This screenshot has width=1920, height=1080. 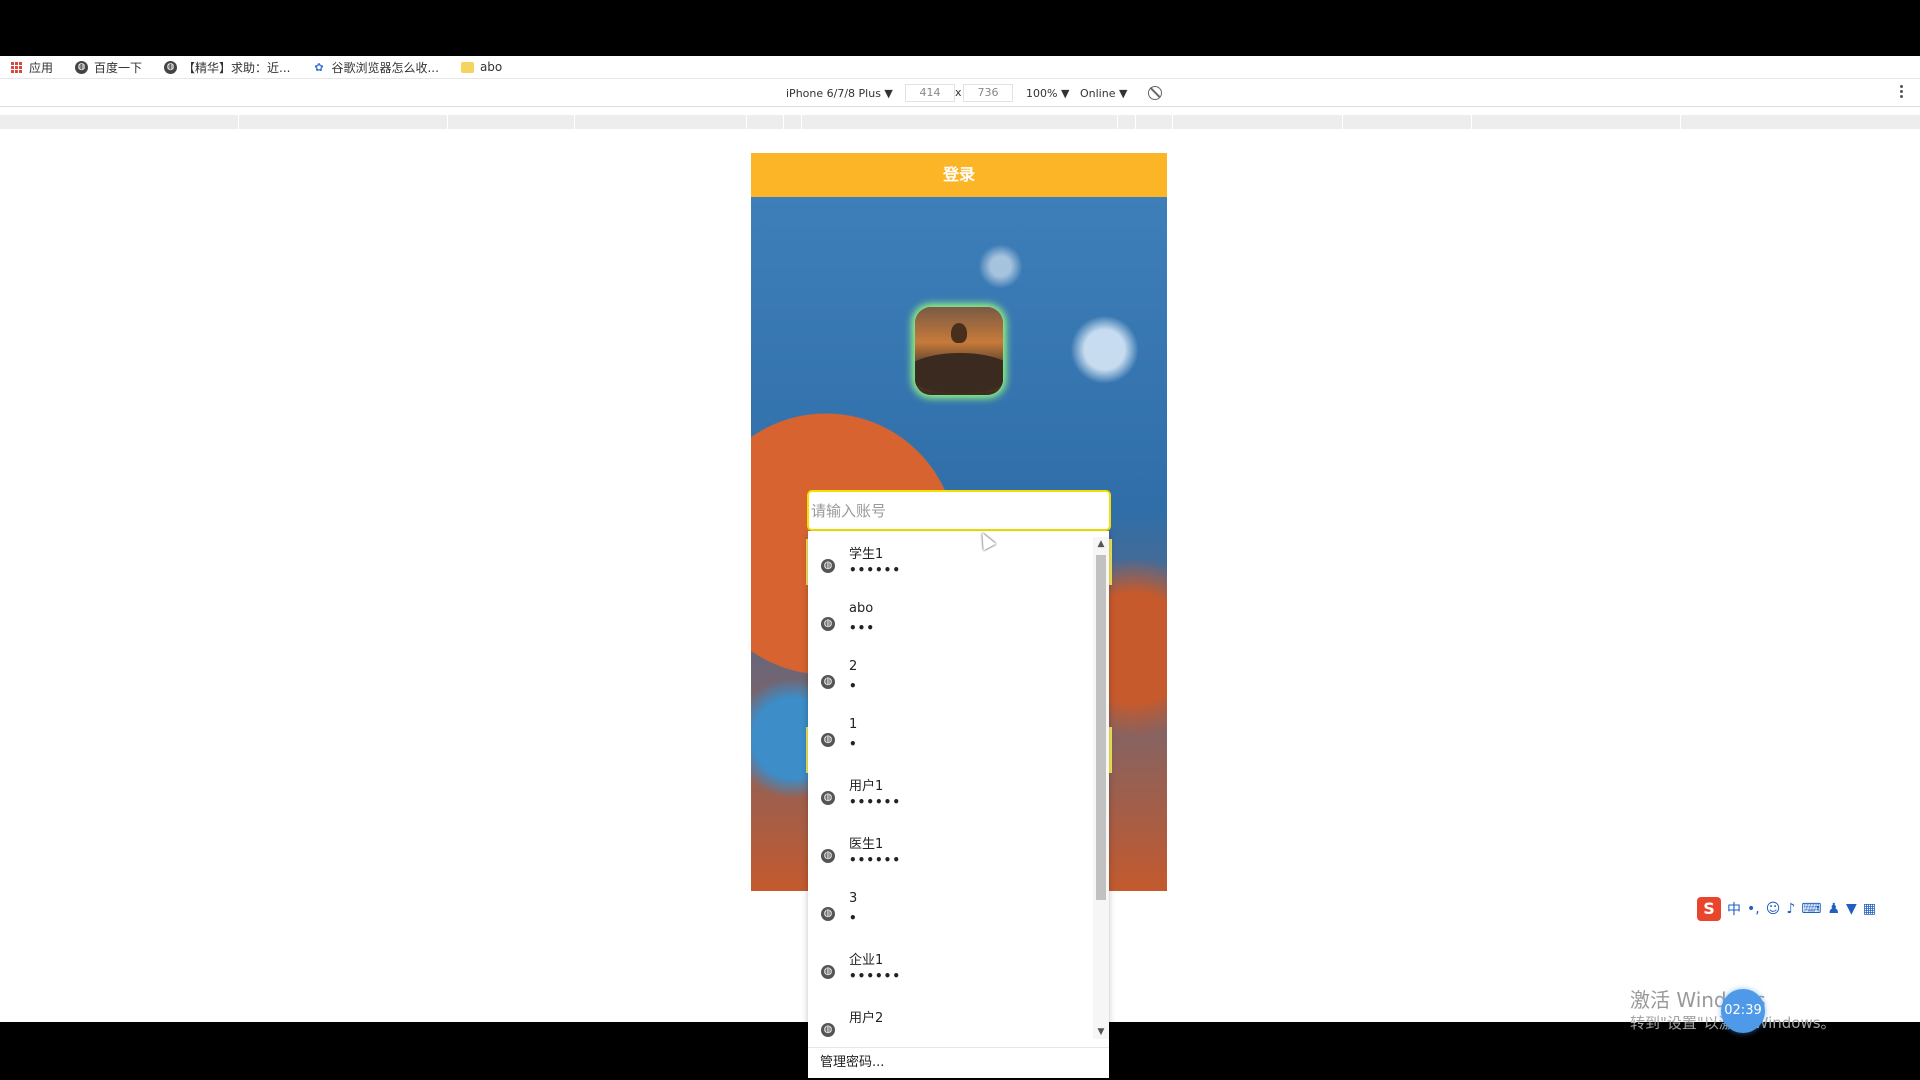 What do you see at coordinates (1047, 93) in the screenshot?
I see `zoom-select: 100% ▼` at bounding box center [1047, 93].